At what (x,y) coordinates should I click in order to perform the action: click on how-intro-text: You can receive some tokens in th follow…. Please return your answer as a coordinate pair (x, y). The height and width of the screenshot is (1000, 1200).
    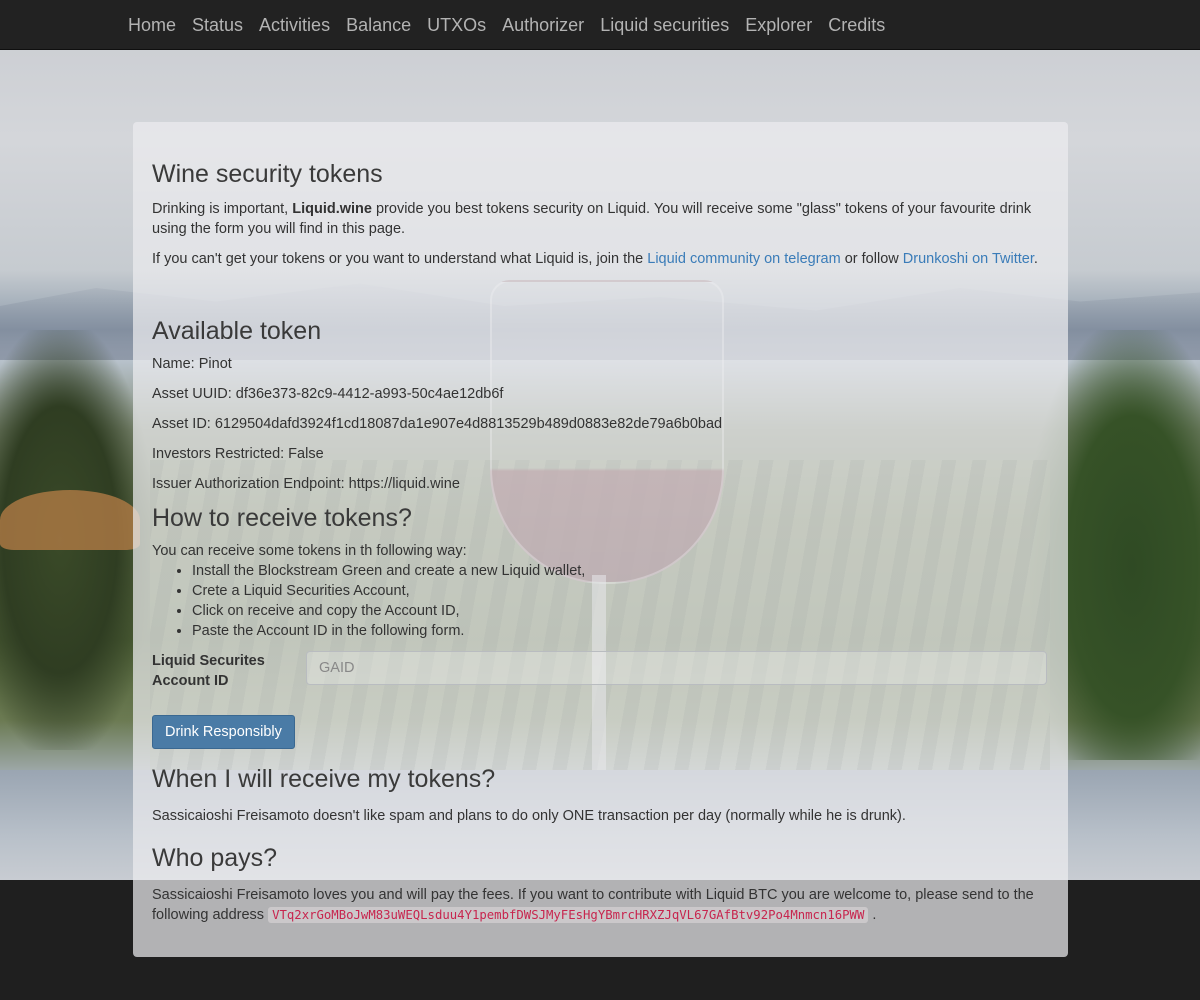
    Looking at the image, I should click on (309, 551).